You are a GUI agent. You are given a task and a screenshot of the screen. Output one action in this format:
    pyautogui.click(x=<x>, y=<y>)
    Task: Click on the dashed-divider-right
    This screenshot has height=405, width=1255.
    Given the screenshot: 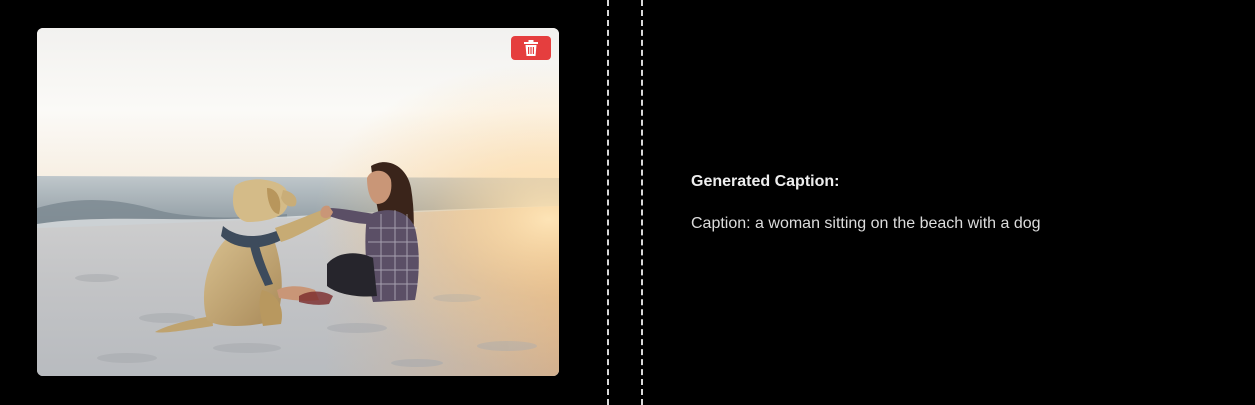 What is the action you would take?
    pyautogui.click(x=642, y=202)
    